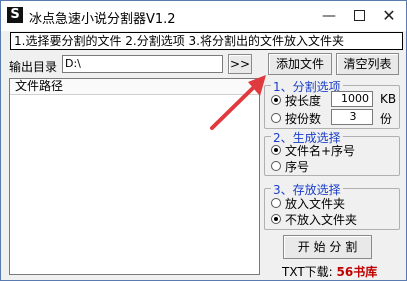 The width and height of the screenshot is (407, 281). Describe the element at coordinates (142, 64) in the screenshot. I see `output-dir-input: D:\` at that location.